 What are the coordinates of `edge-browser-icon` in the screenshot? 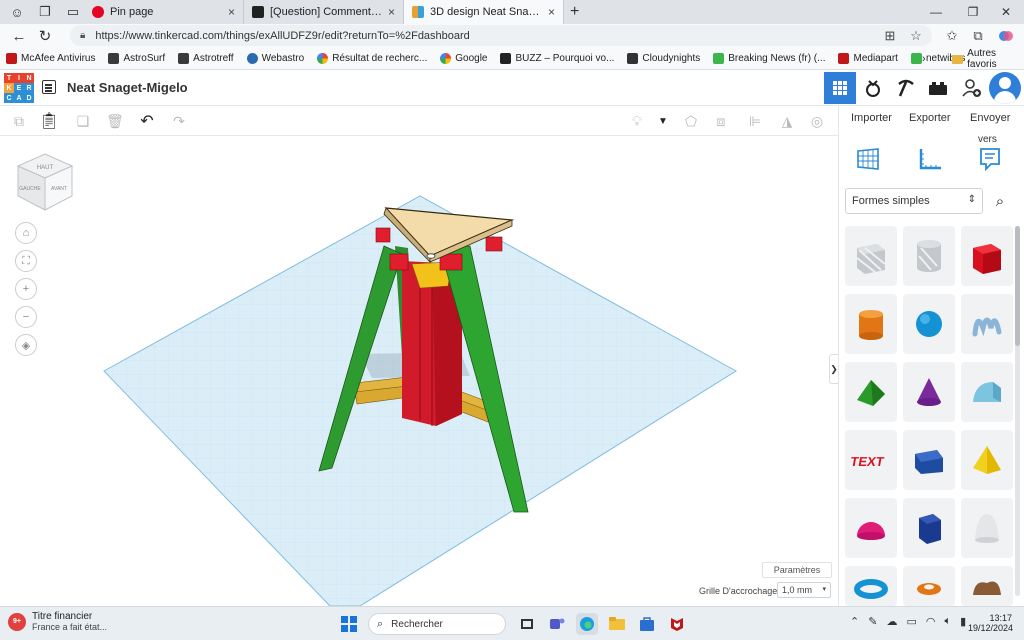 It's located at (587, 624).